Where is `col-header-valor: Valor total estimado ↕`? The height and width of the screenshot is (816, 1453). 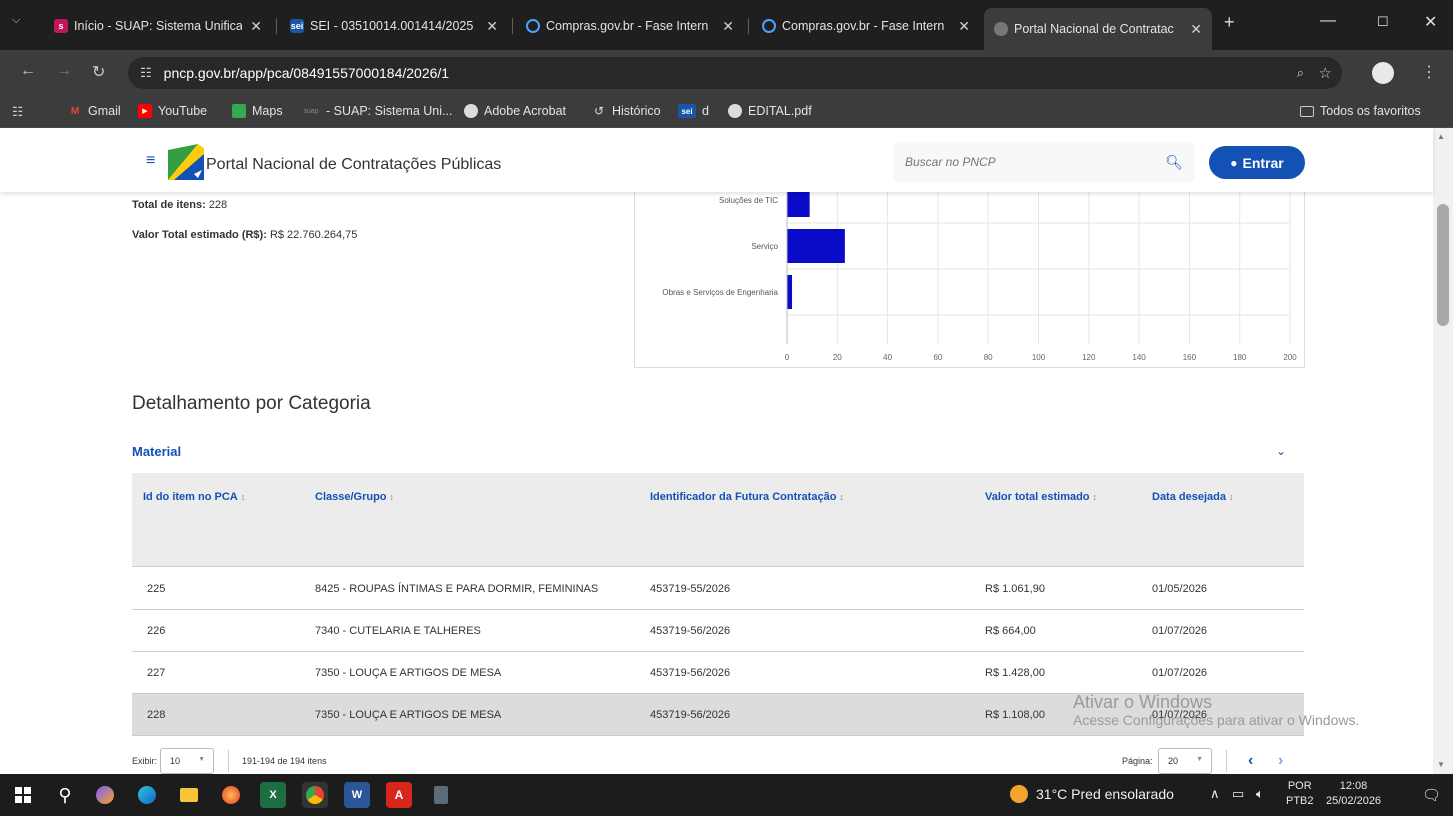 col-header-valor: Valor total estimado ↕ is located at coordinates (1041, 497).